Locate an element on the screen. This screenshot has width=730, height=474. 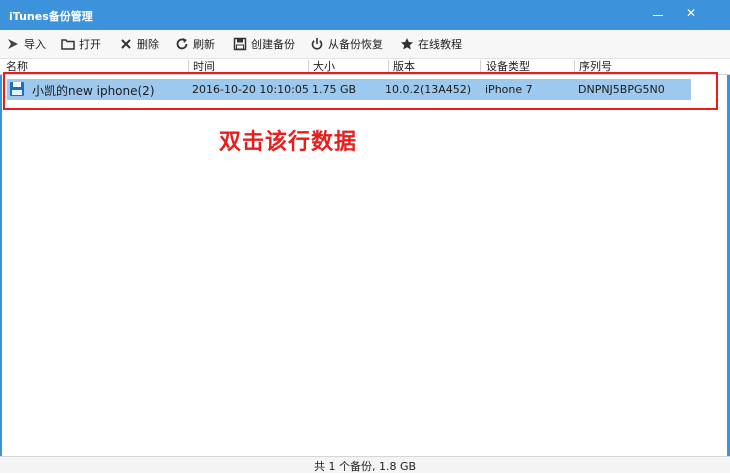
restore-backup-label: 从备份恢复 is located at coordinates (355, 44).